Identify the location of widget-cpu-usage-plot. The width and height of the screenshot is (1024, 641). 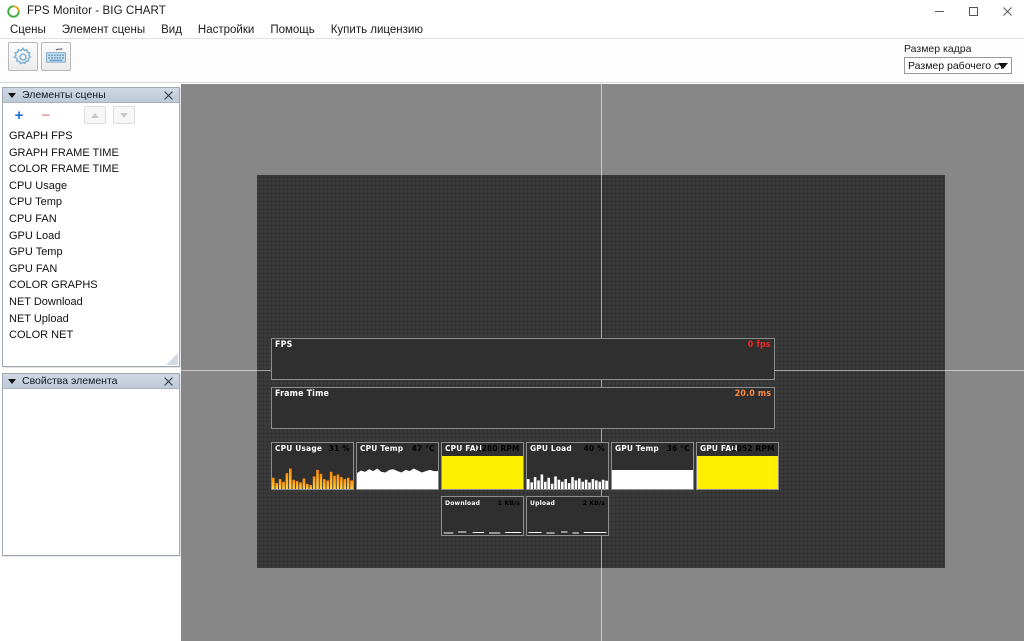
(312, 472).